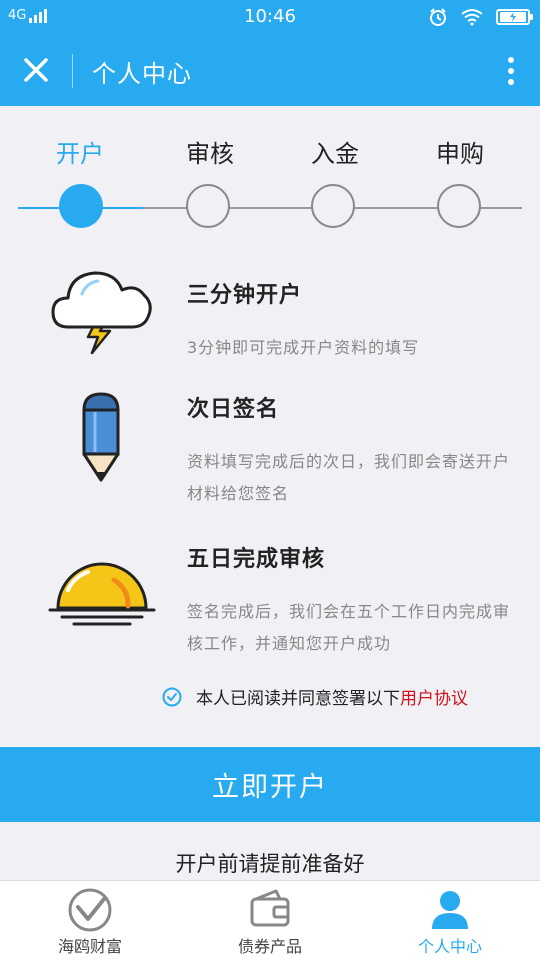  I want to click on feature-title: 次日签名, so click(233, 409).